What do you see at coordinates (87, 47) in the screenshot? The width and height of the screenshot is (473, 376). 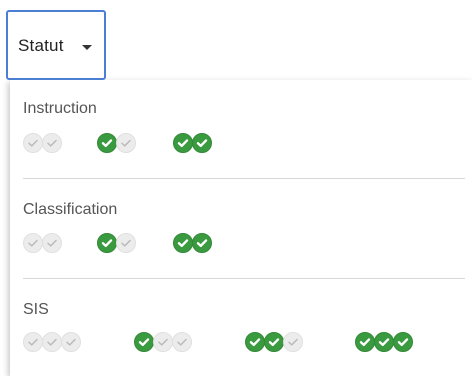 I see `caret-down-icon` at bounding box center [87, 47].